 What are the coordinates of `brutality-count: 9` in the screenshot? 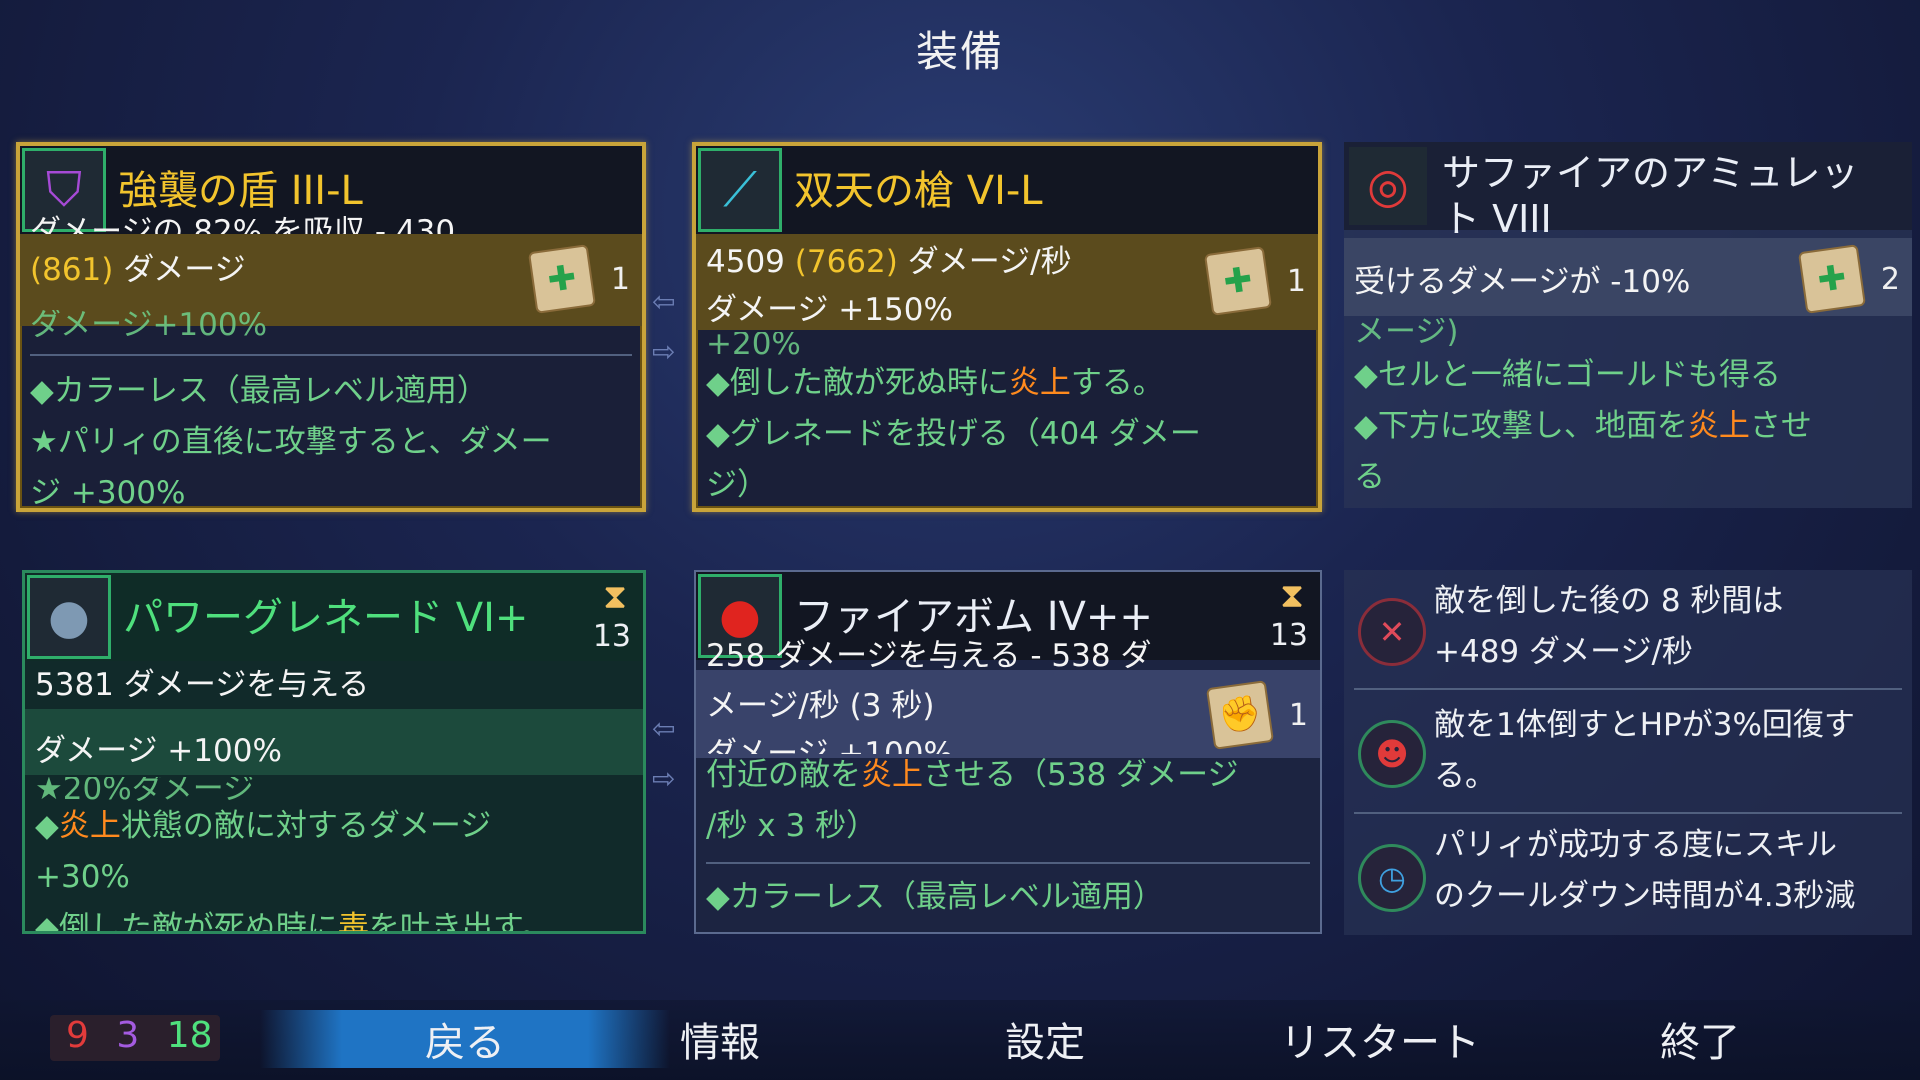 It's located at (77, 1035).